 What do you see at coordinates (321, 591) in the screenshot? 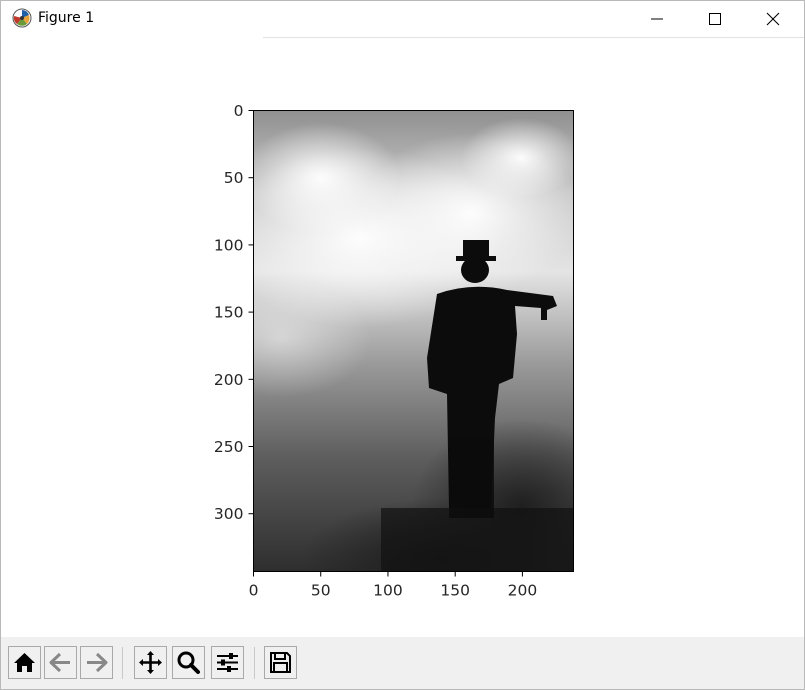
I see `x-tick-label: 50` at bounding box center [321, 591].